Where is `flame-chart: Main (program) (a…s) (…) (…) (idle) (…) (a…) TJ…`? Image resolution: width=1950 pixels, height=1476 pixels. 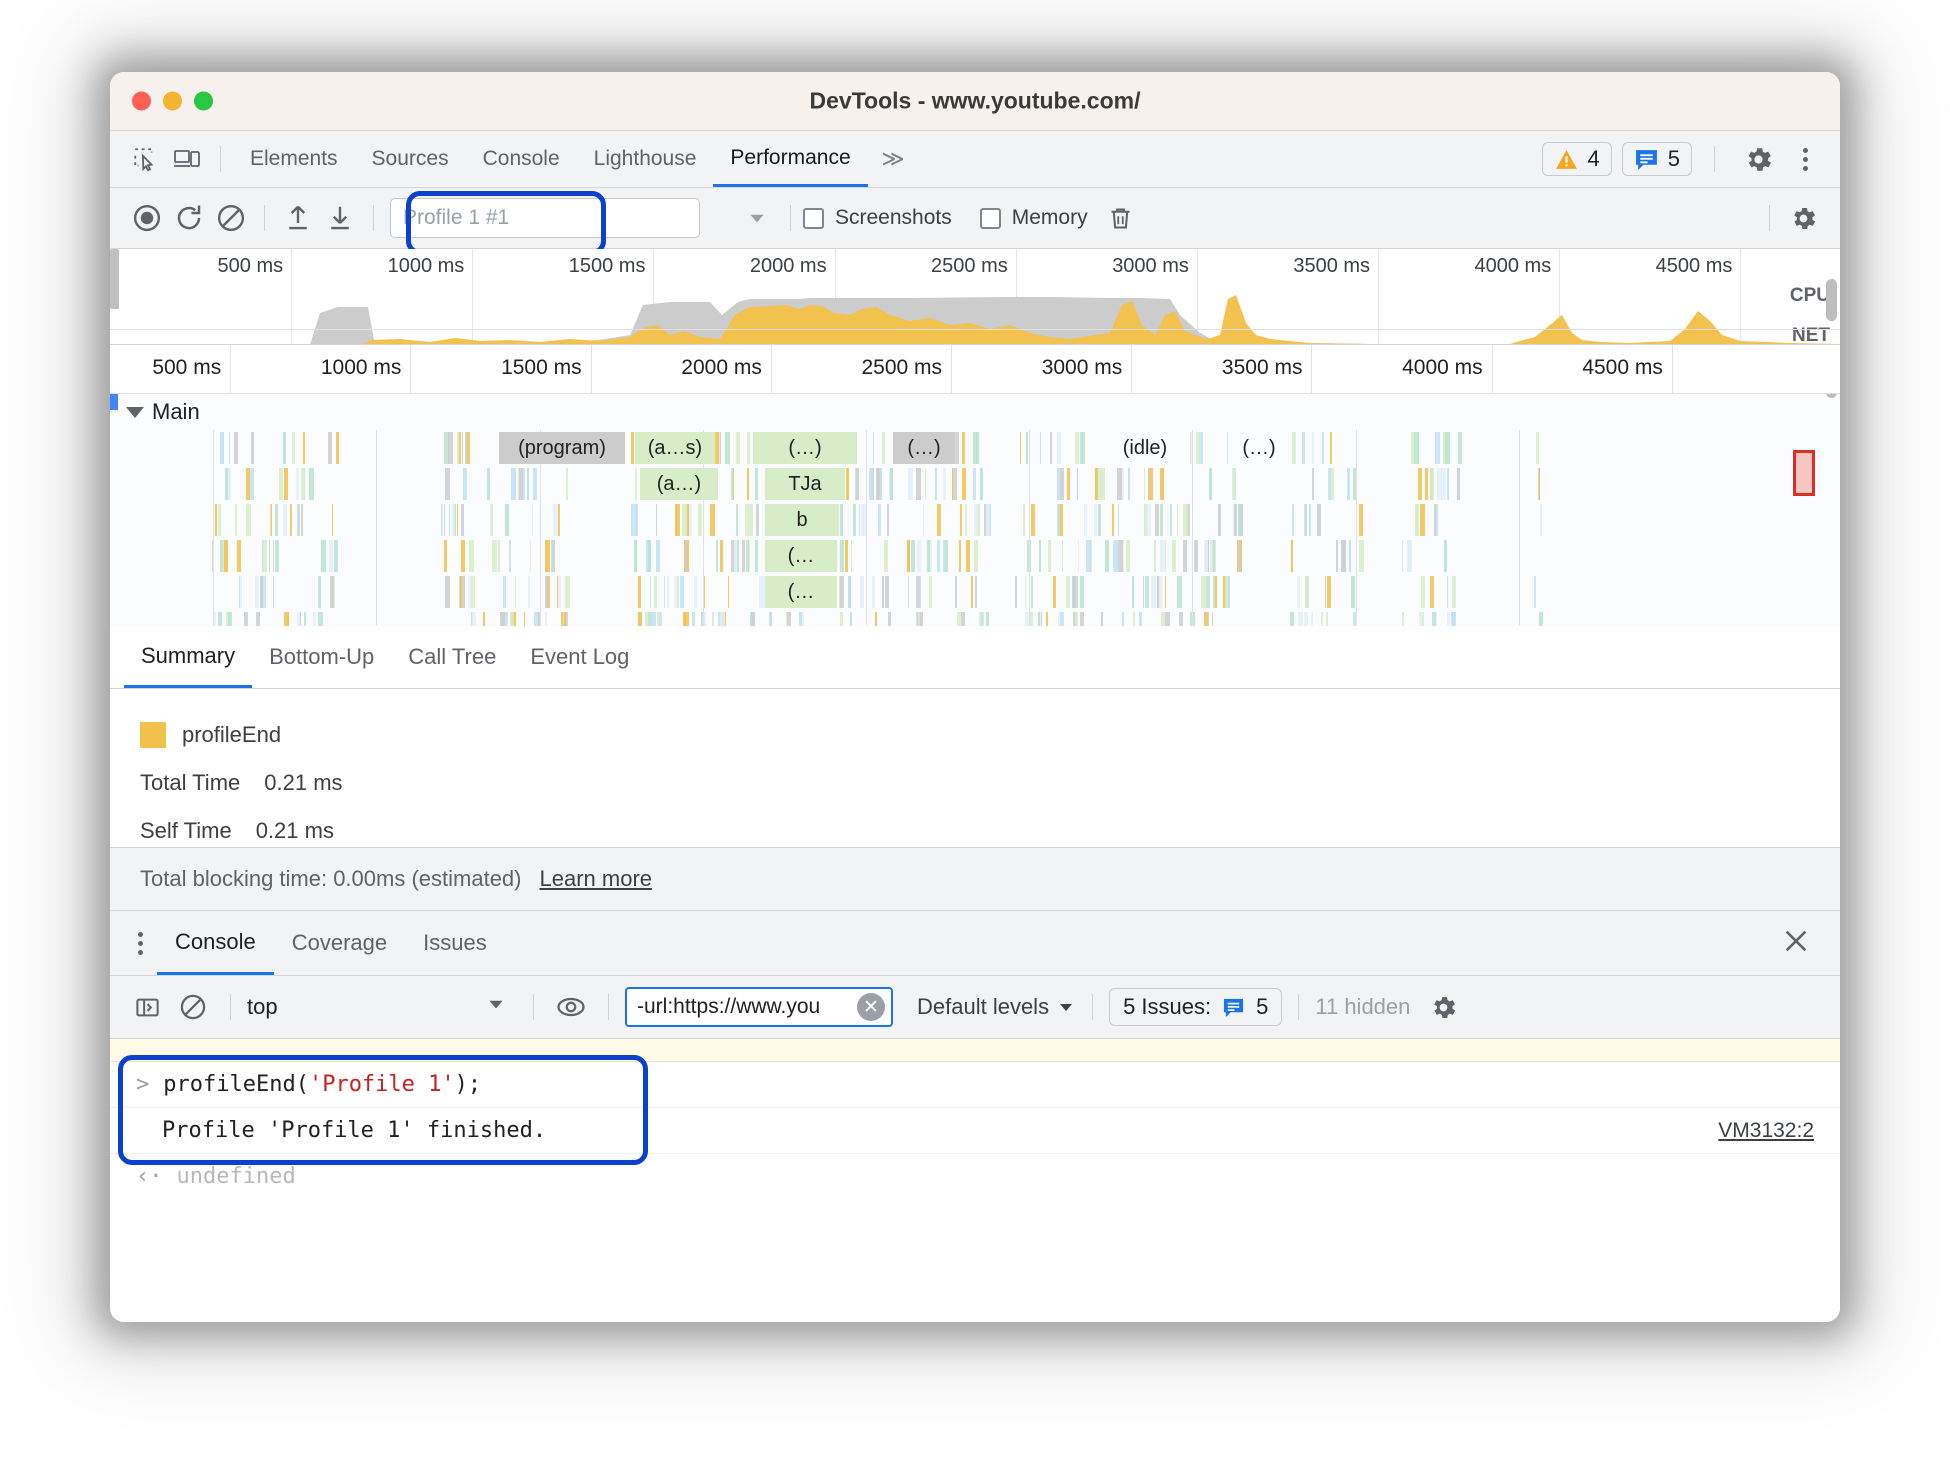 flame-chart: Main (program) (a…s) (…) (…) (idle) (…) (a…) TJ… is located at coordinates (975, 510).